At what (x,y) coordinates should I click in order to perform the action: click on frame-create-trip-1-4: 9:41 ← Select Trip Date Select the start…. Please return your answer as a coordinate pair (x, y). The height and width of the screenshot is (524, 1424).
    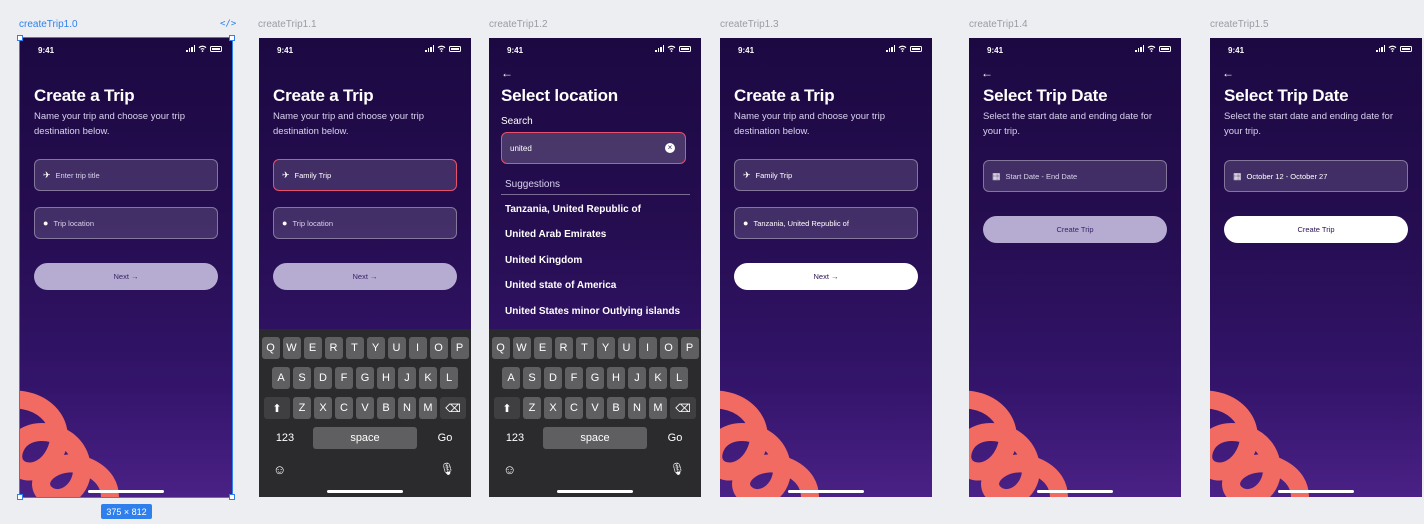
    Looking at the image, I should click on (1075, 267).